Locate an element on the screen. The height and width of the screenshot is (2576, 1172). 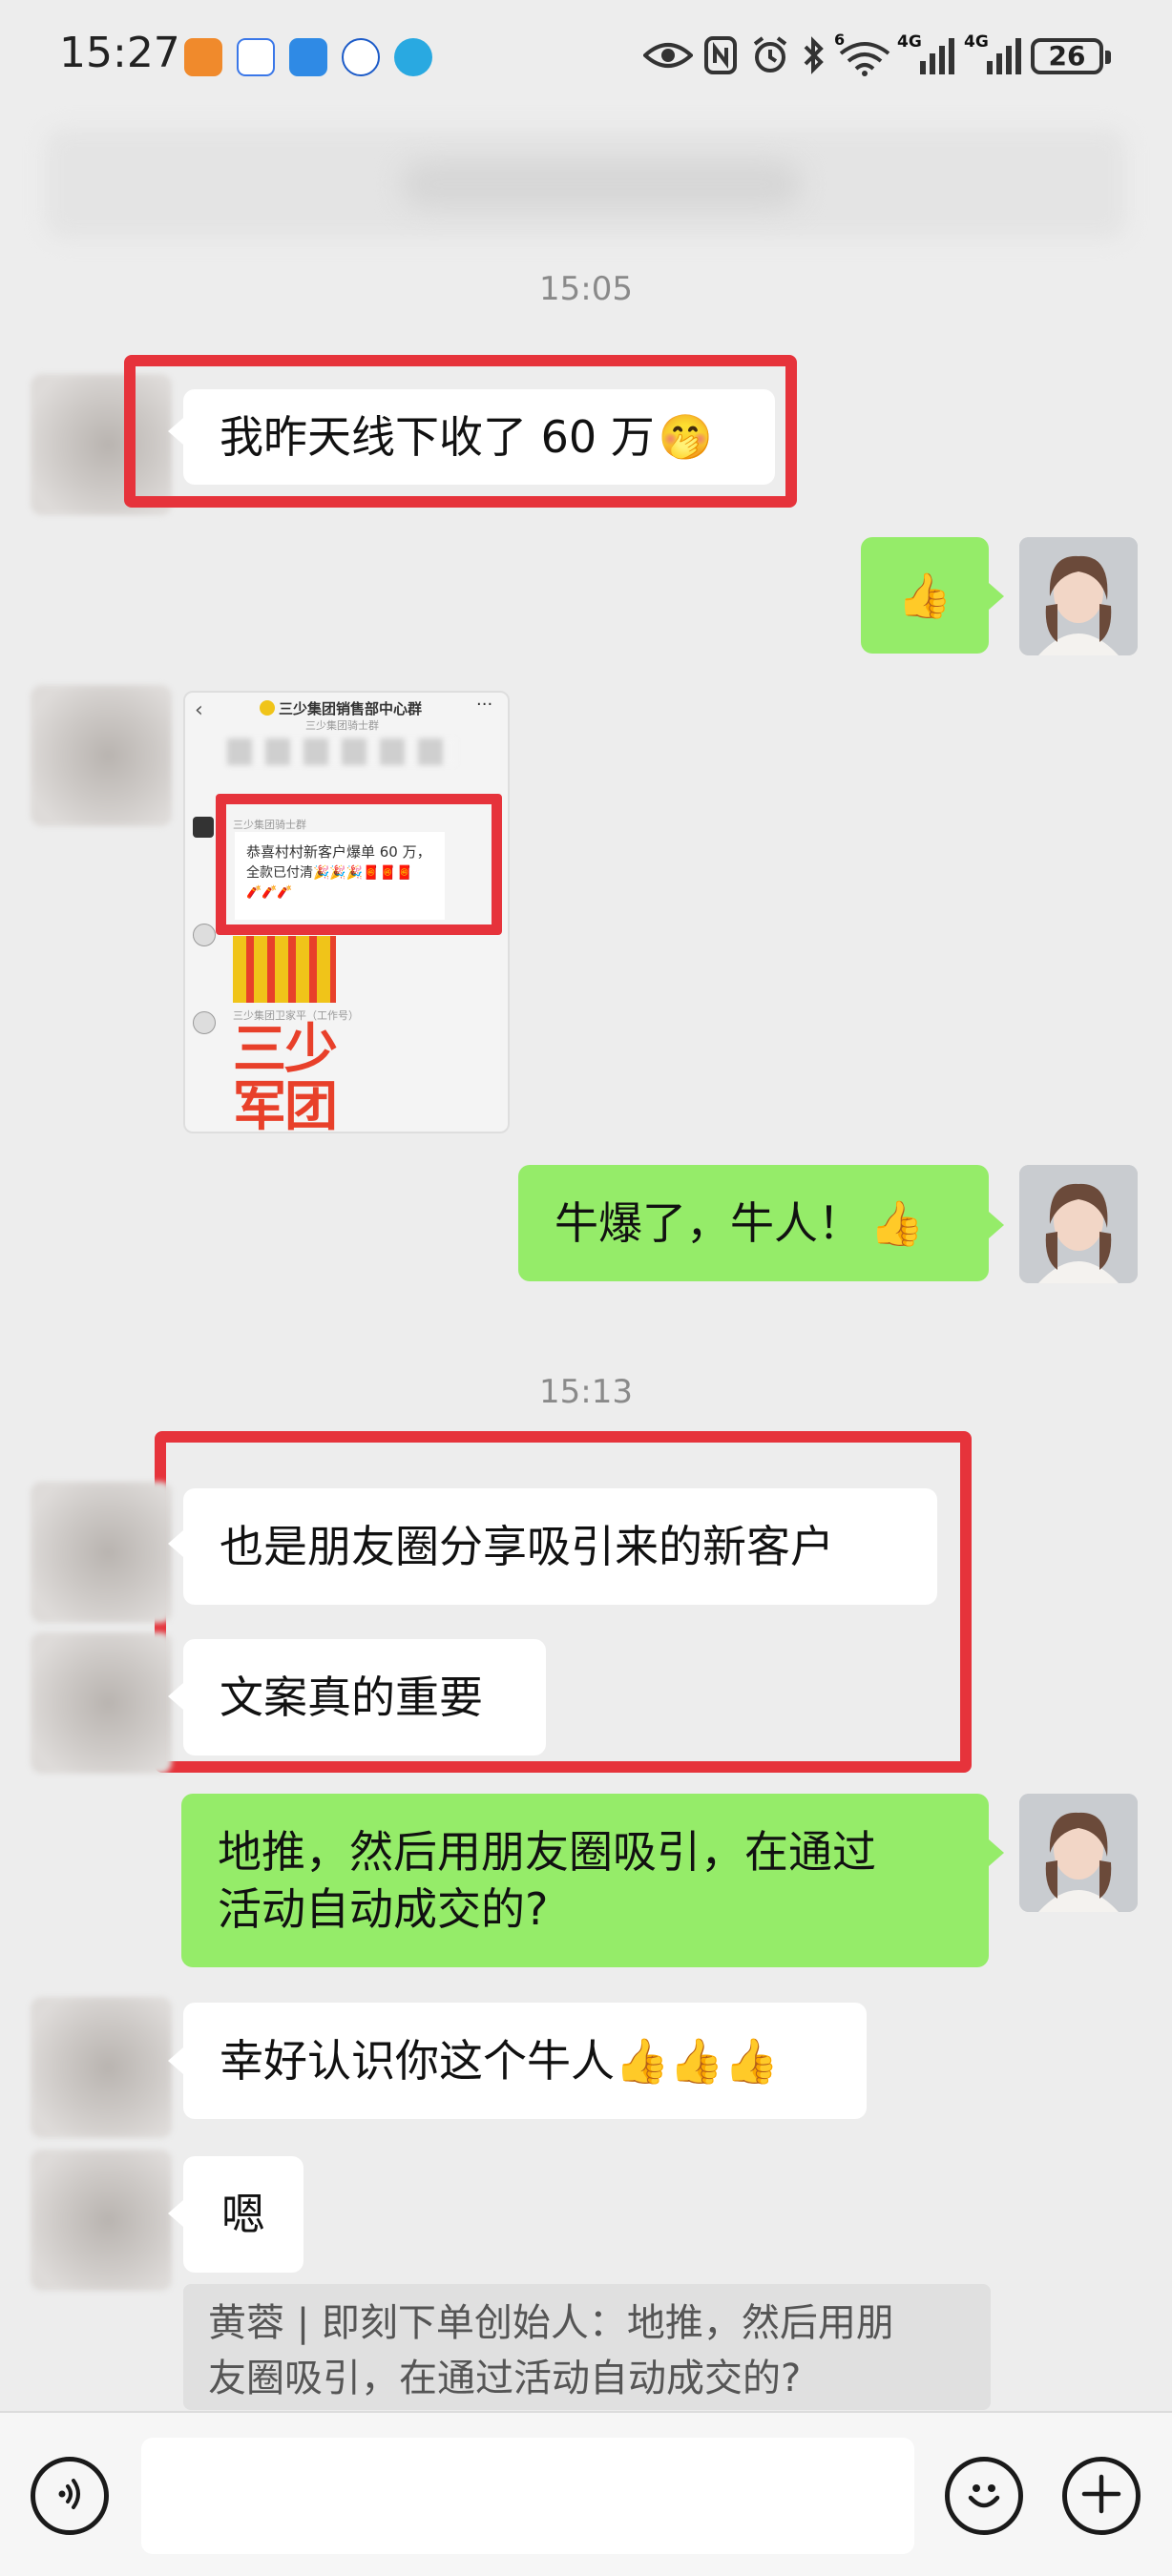
message-bubble-incoming: 文案真的重要 is located at coordinates (364, 1697).